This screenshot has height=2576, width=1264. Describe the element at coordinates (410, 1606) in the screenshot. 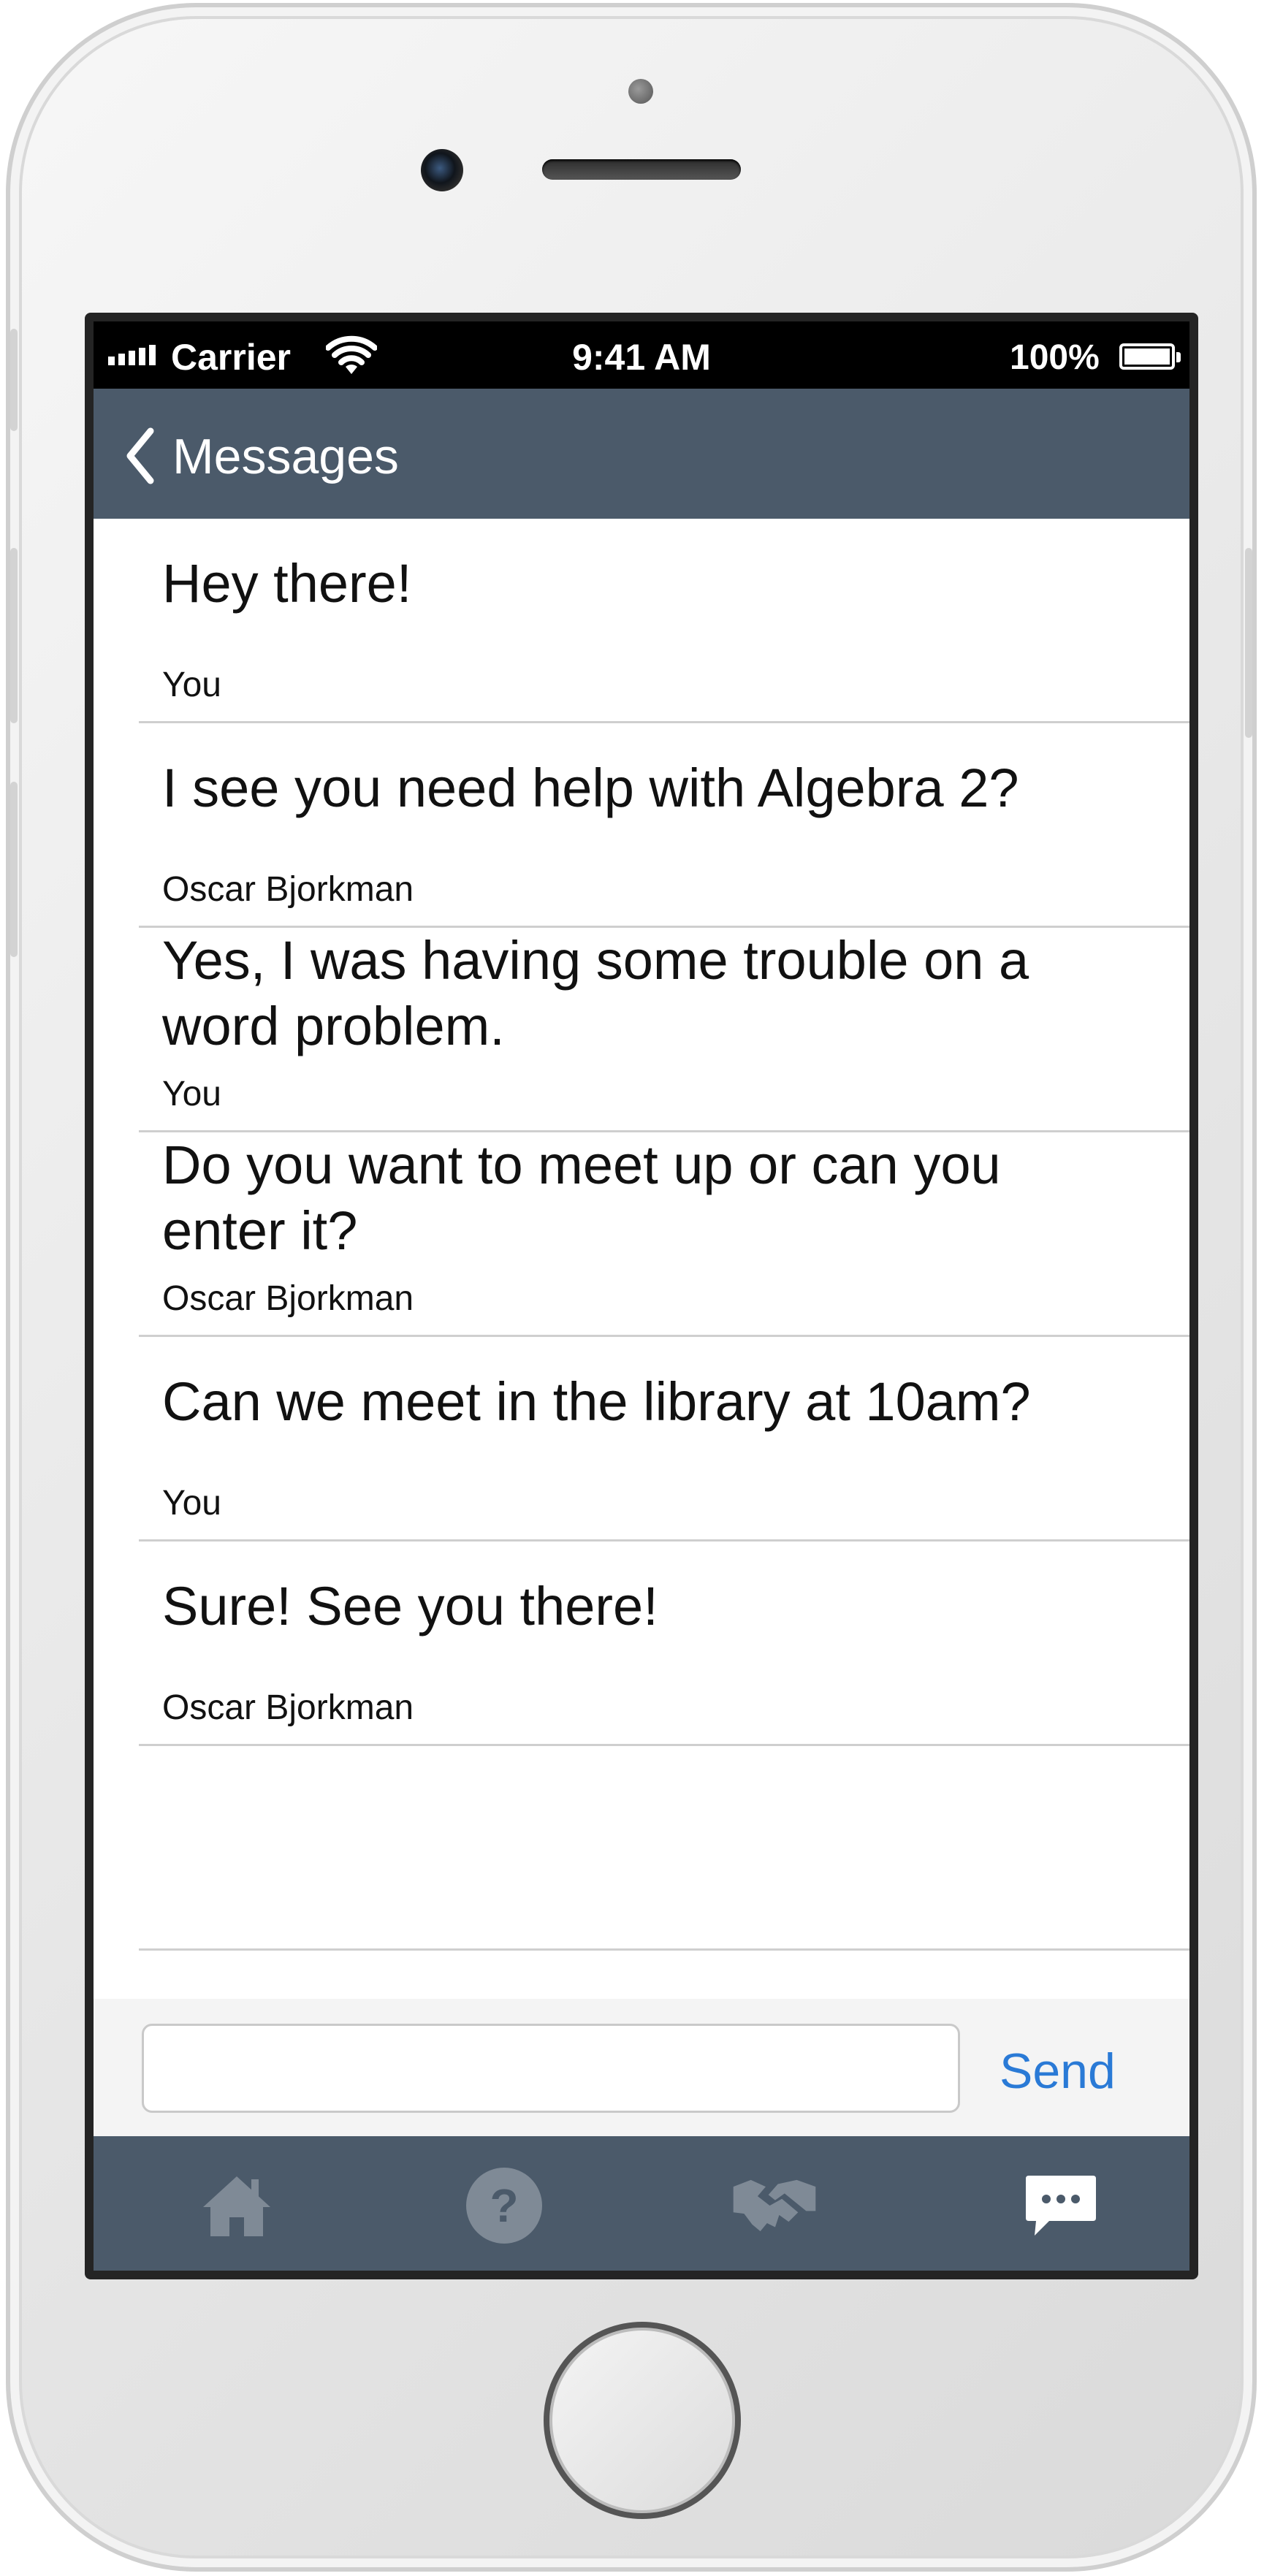

I see `message-text: Sure! See you there!` at that location.